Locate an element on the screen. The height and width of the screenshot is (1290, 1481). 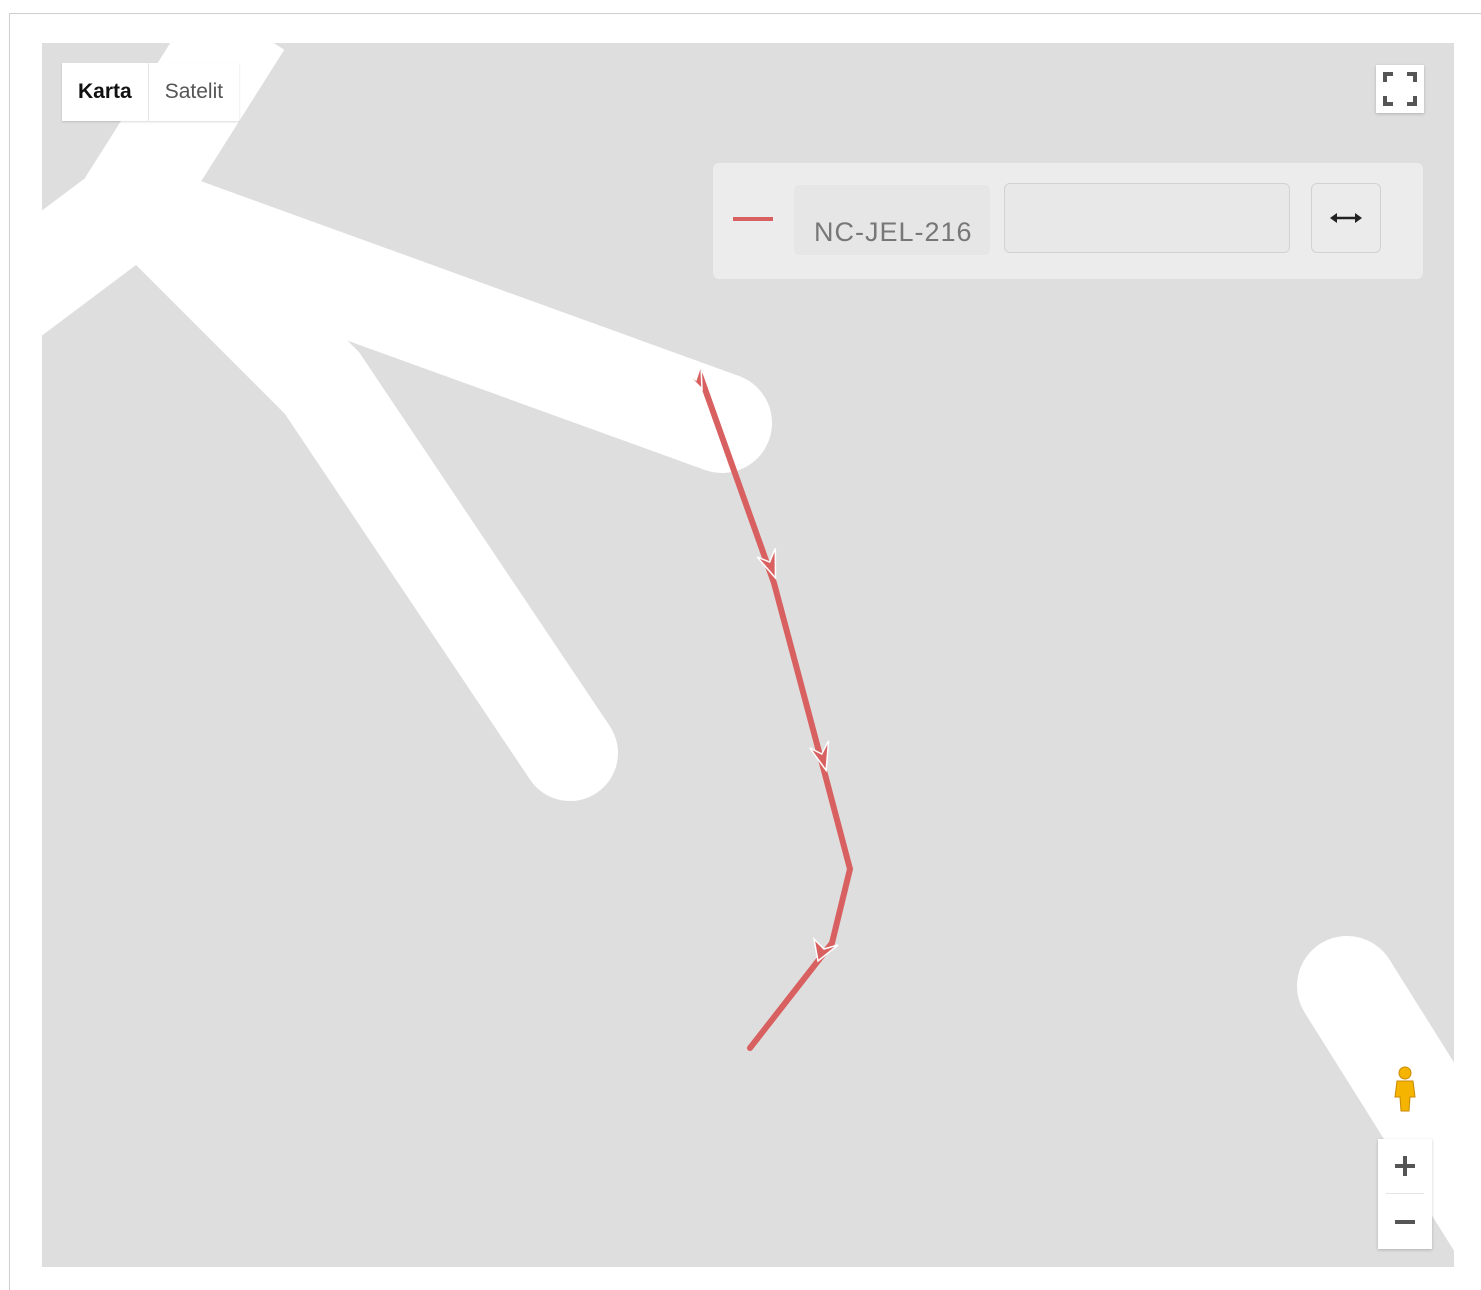
route-name-field: NC-JEL-216 is located at coordinates (892, 220).